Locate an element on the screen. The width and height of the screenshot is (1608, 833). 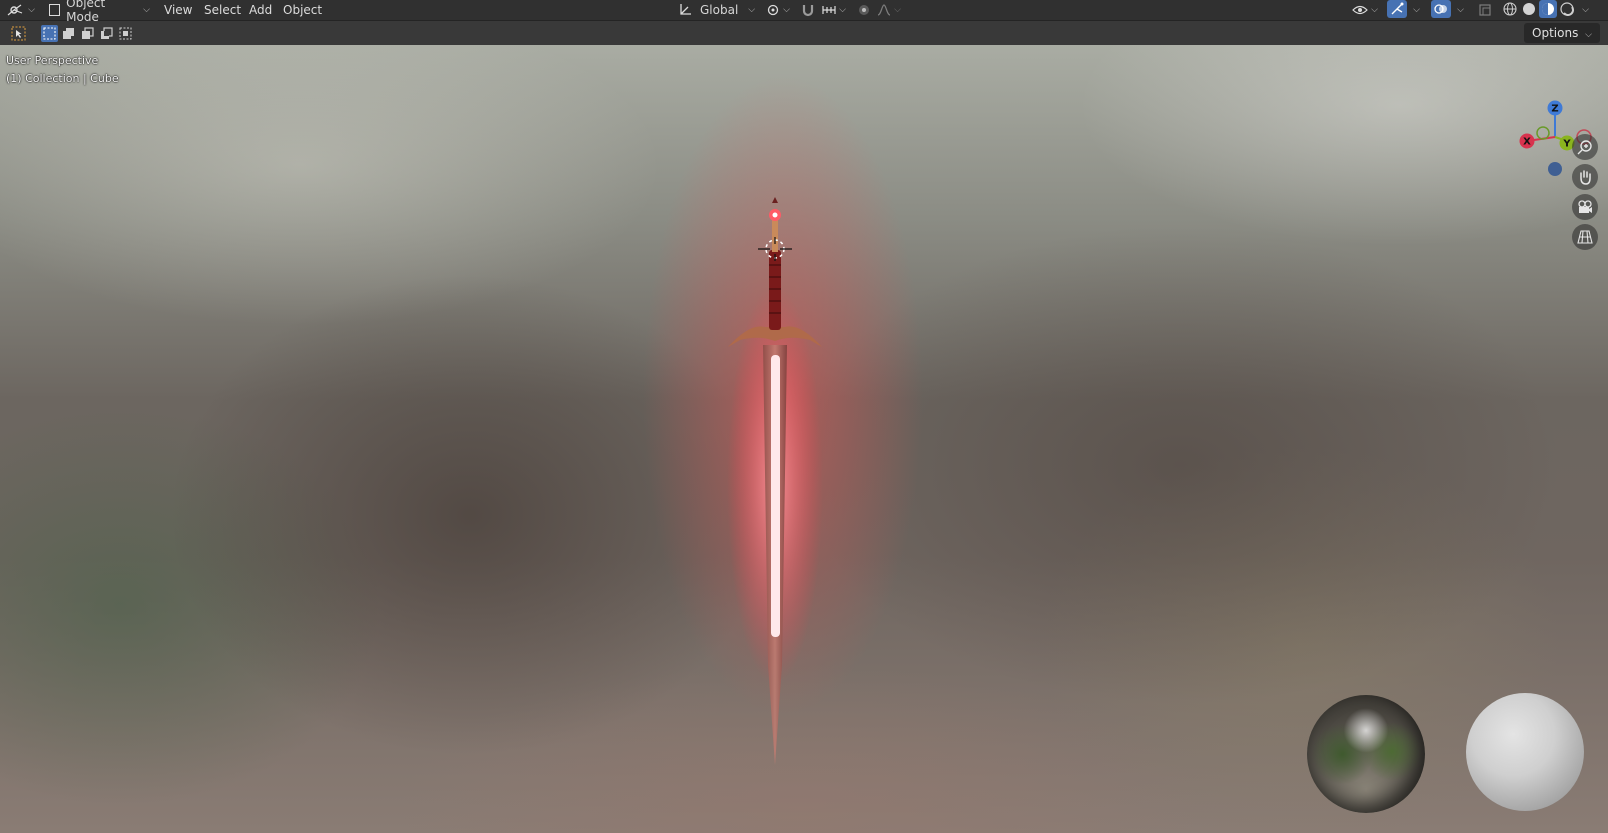
select-mode-set is located at coordinates (49, 33).